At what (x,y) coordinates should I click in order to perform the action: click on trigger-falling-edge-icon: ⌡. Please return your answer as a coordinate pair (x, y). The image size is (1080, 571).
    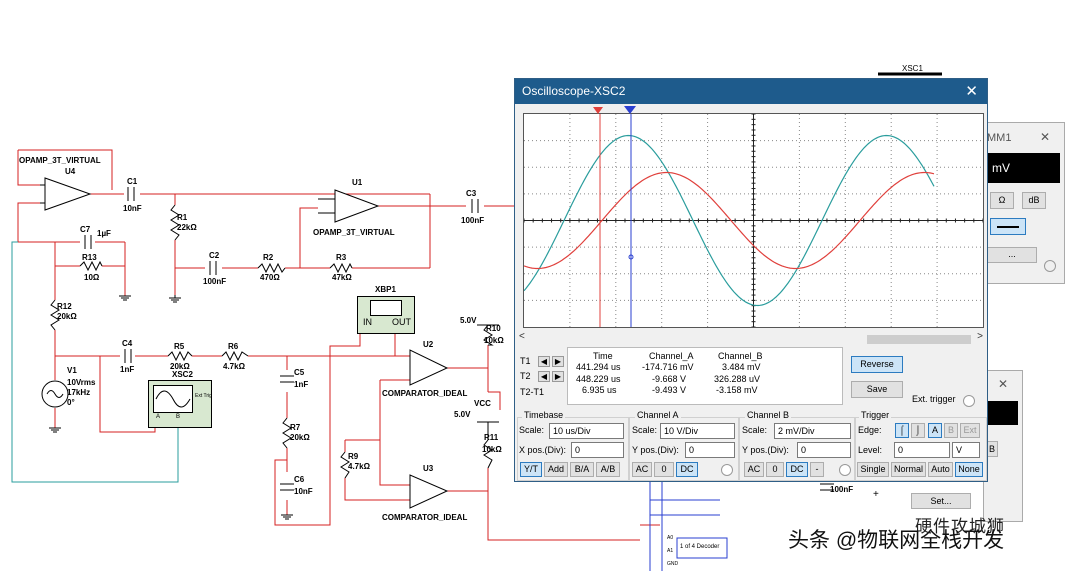
    Looking at the image, I should click on (918, 430).